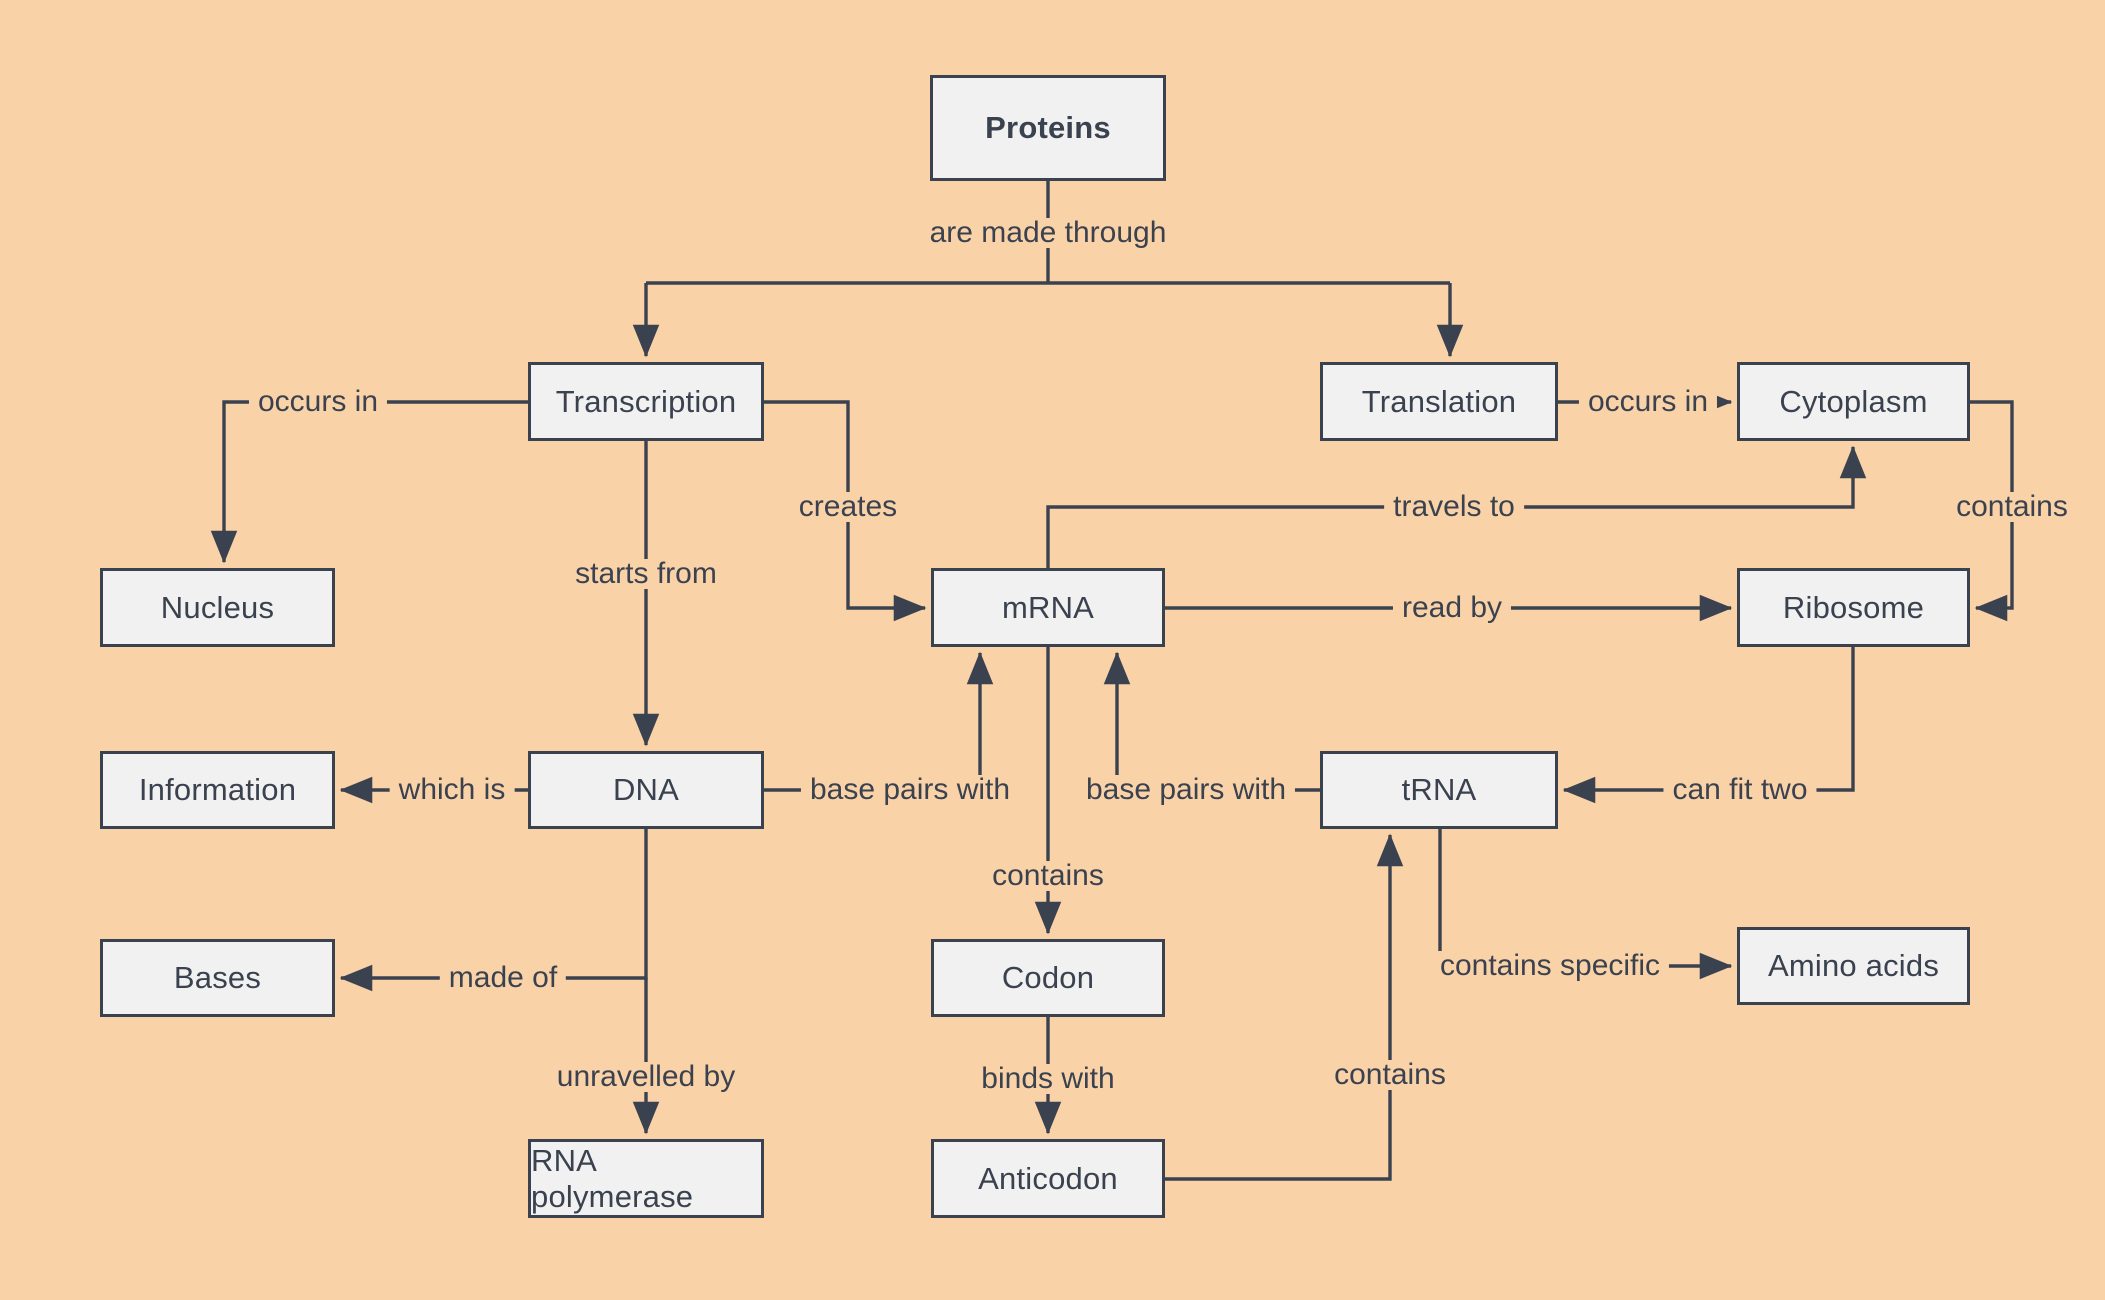  What do you see at coordinates (1390, 1075) in the screenshot?
I see `edge-label-contains-anticodon: contains` at bounding box center [1390, 1075].